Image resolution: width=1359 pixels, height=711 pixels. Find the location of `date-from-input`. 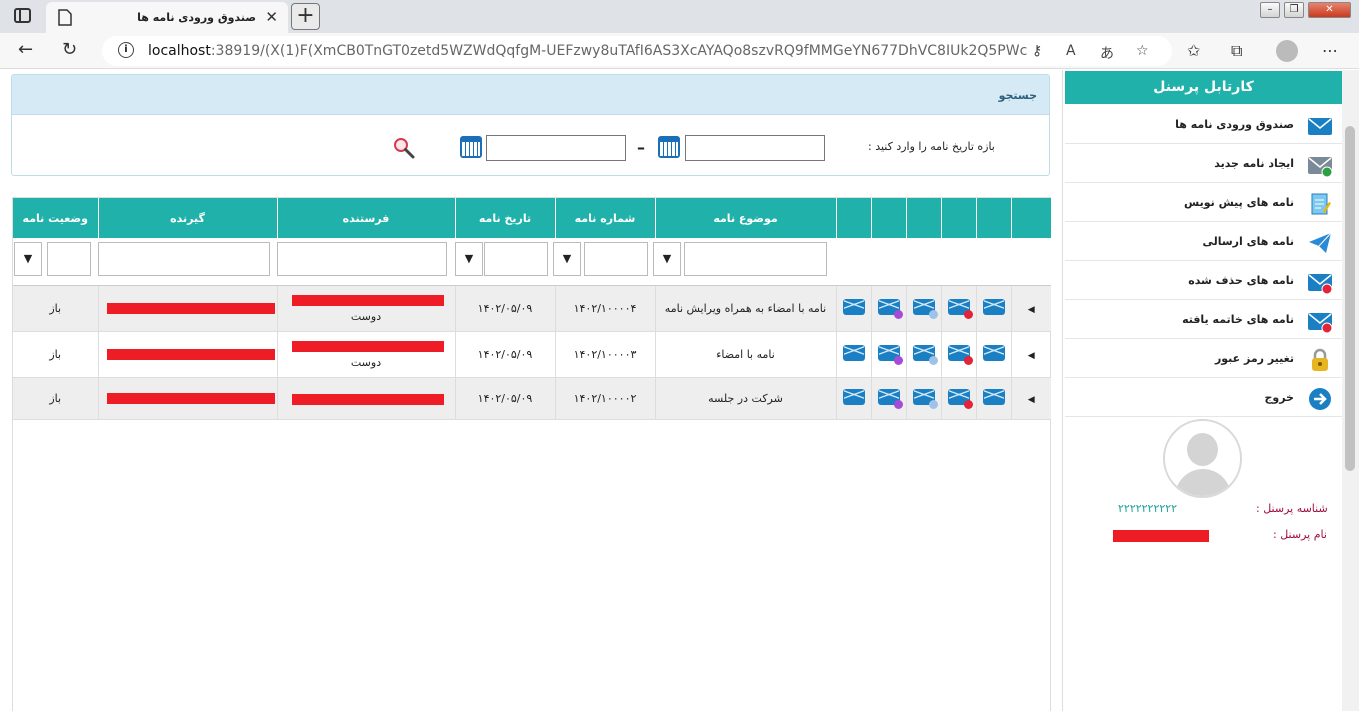

date-from-input is located at coordinates (755, 148).